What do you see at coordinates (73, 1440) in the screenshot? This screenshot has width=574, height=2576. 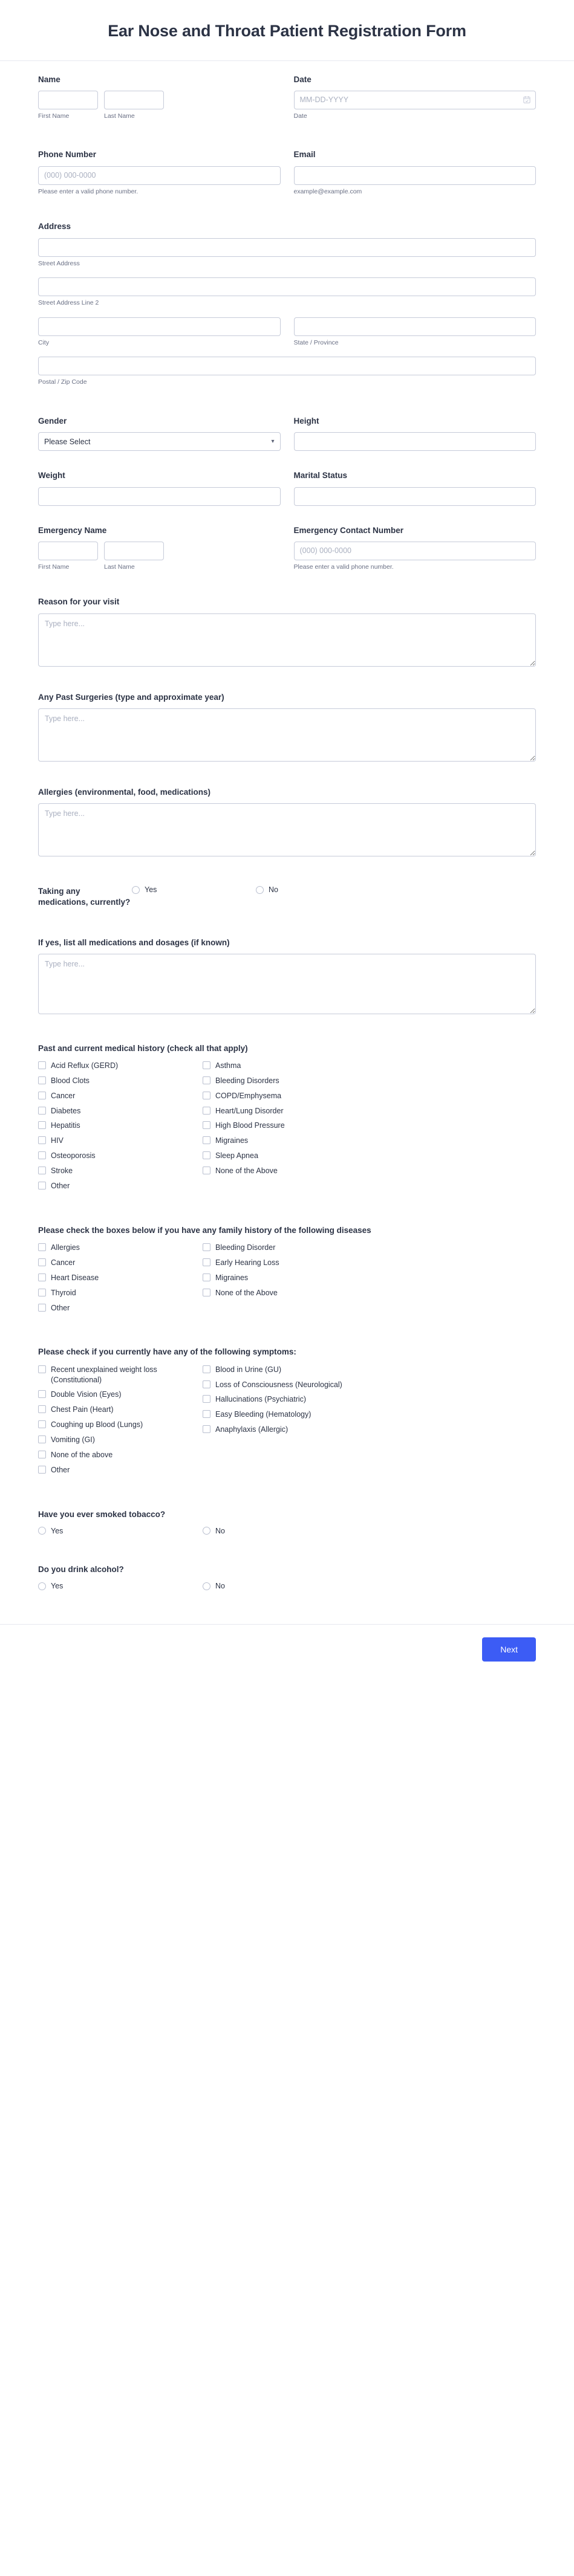 I see `checkbox-label: Vomiting (GI)` at bounding box center [73, 1440].